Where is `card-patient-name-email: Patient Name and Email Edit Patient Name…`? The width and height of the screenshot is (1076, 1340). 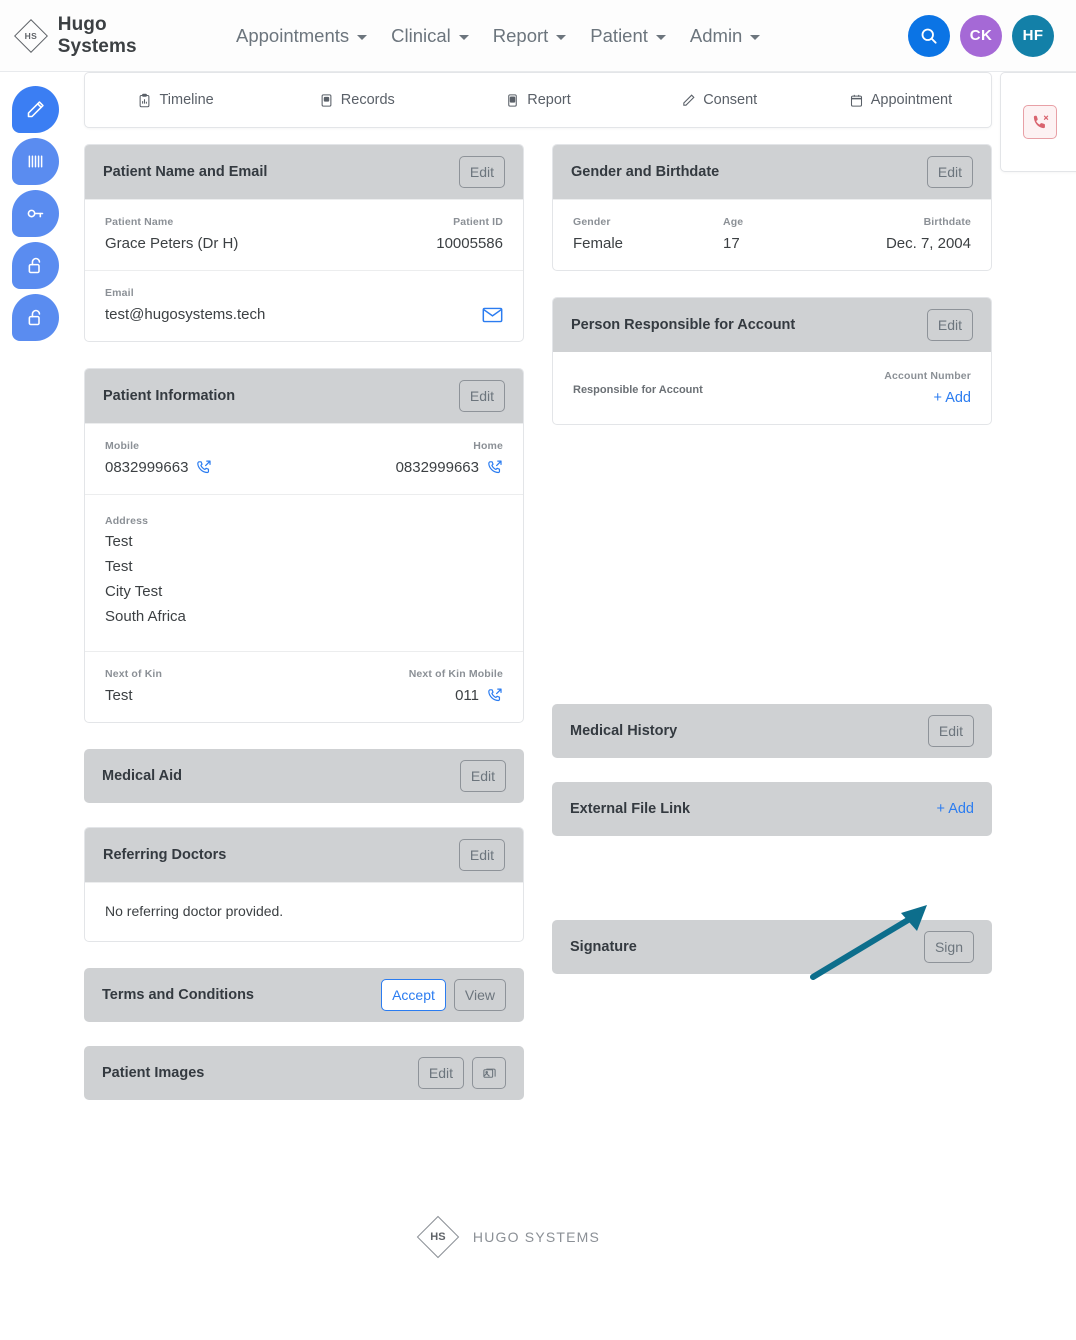 card-patient-name-email: Patient Name and Email Edit Patient Name… is located at coordinates (304, 243).